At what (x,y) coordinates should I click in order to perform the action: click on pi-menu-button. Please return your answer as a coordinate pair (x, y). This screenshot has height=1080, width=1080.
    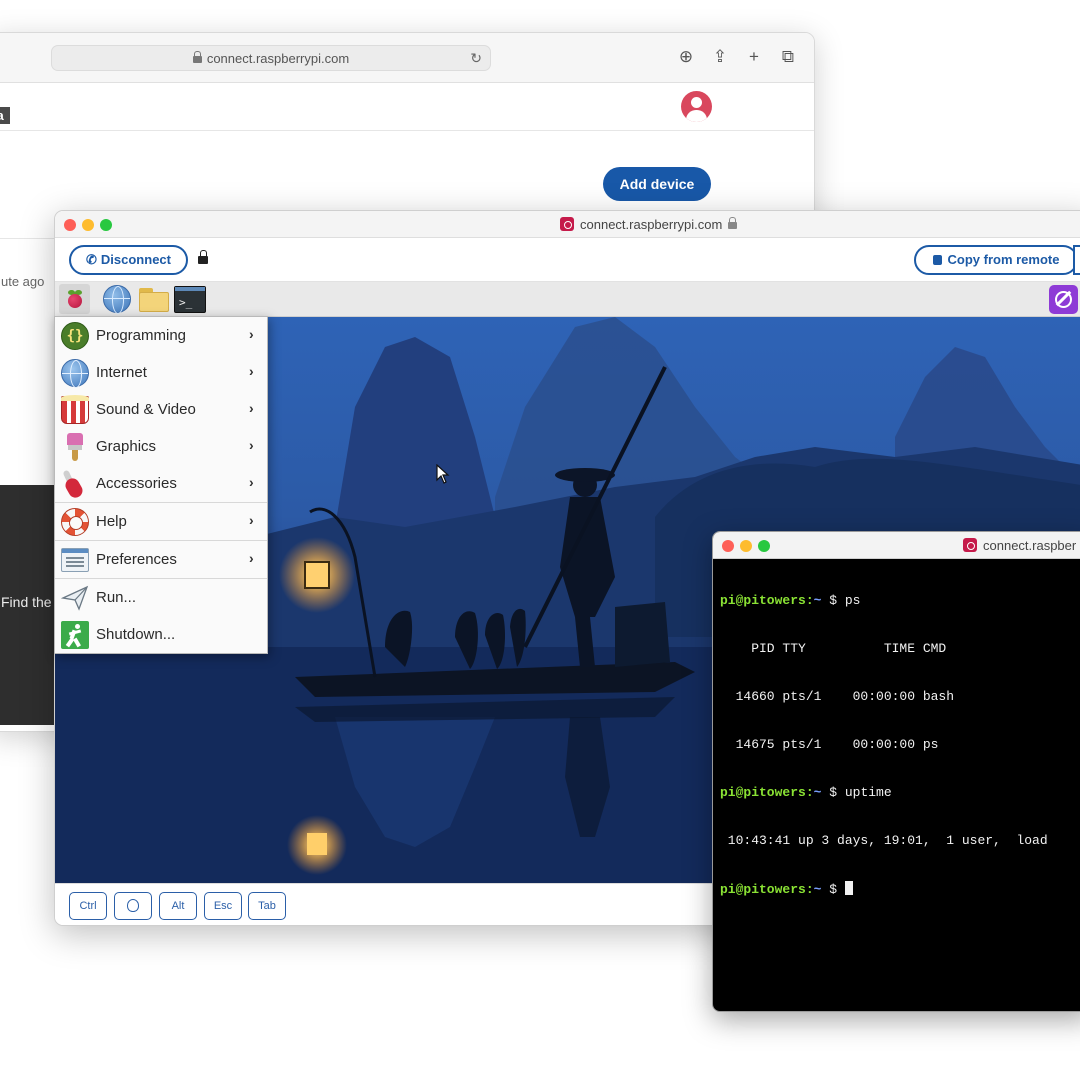
    Looking at the image, I should click on (74, 299).